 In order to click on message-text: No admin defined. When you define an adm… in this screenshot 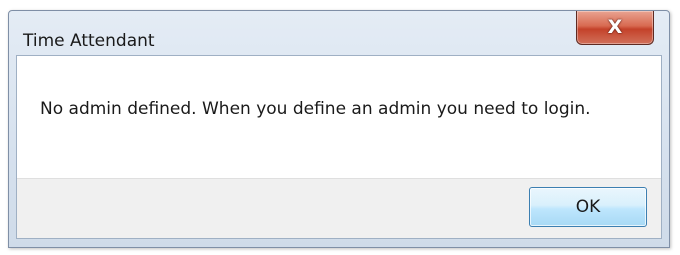, I will do `click(315, 109)`.